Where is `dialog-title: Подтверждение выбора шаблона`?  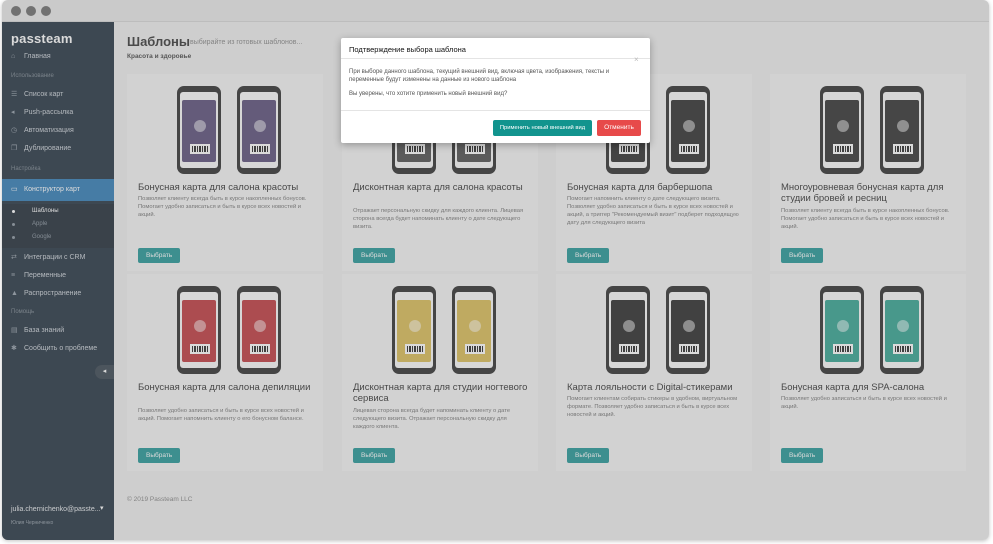
dialog-title: Подтверждение выбора шаблона is located at coordinates (407, 49).